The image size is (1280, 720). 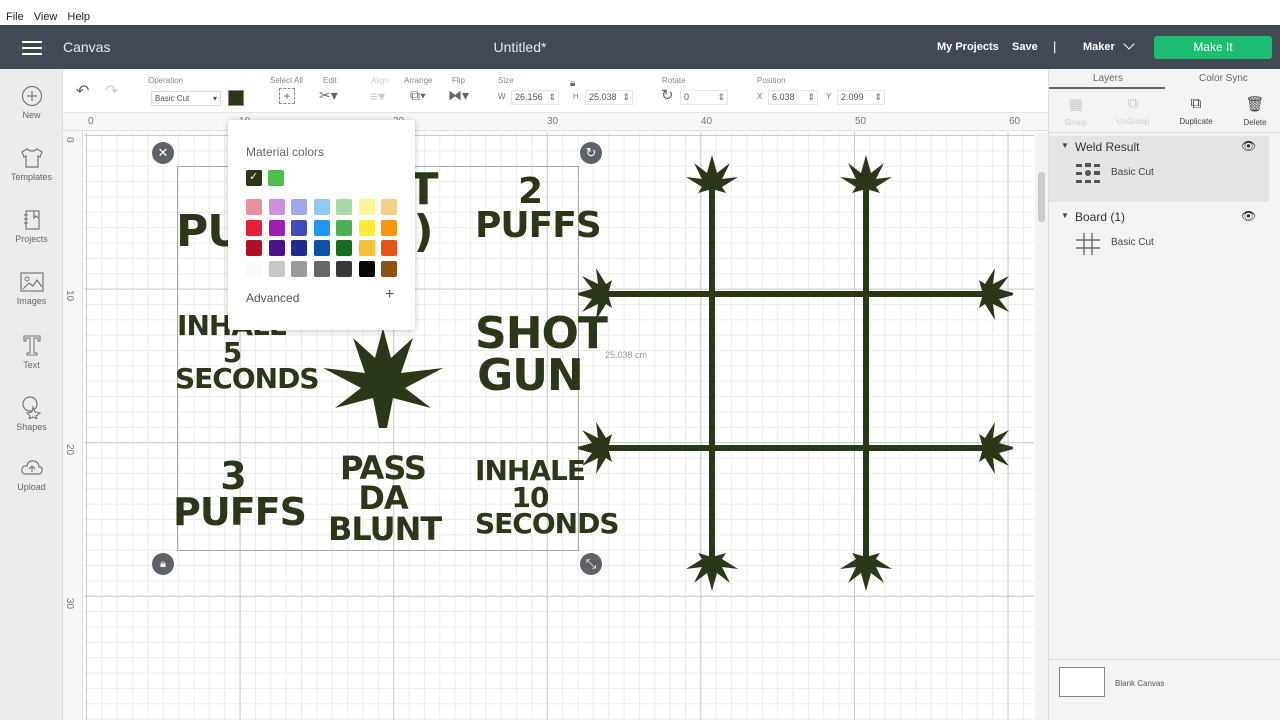 What do you see at coordinates (163, 153) in the screenshot?
I see `delete-handle-icon: ✕` at bounding box center [163, 153].